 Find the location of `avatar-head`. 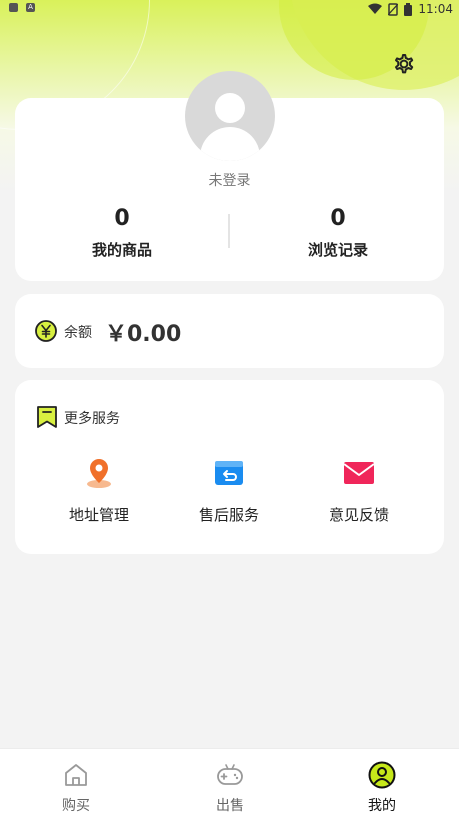

avatar-head is located at coordinates (230, 108).